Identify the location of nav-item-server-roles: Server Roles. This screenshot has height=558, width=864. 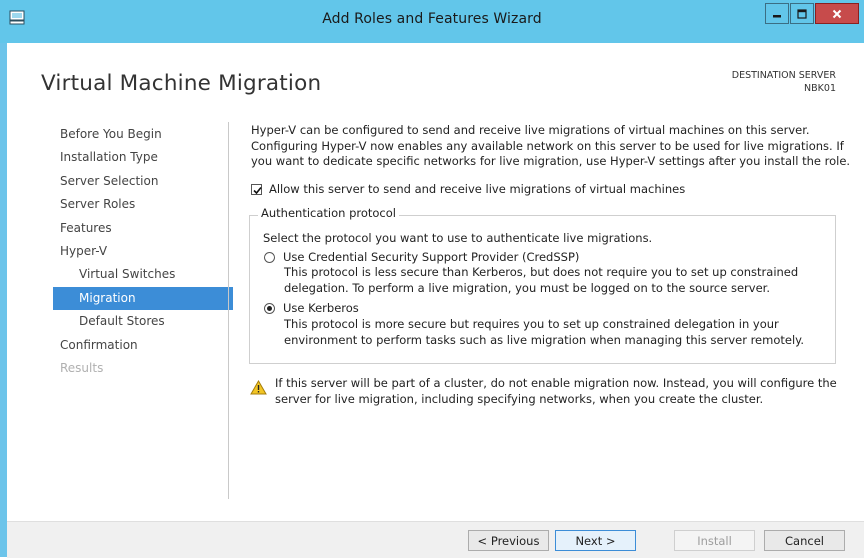
(143, 204).